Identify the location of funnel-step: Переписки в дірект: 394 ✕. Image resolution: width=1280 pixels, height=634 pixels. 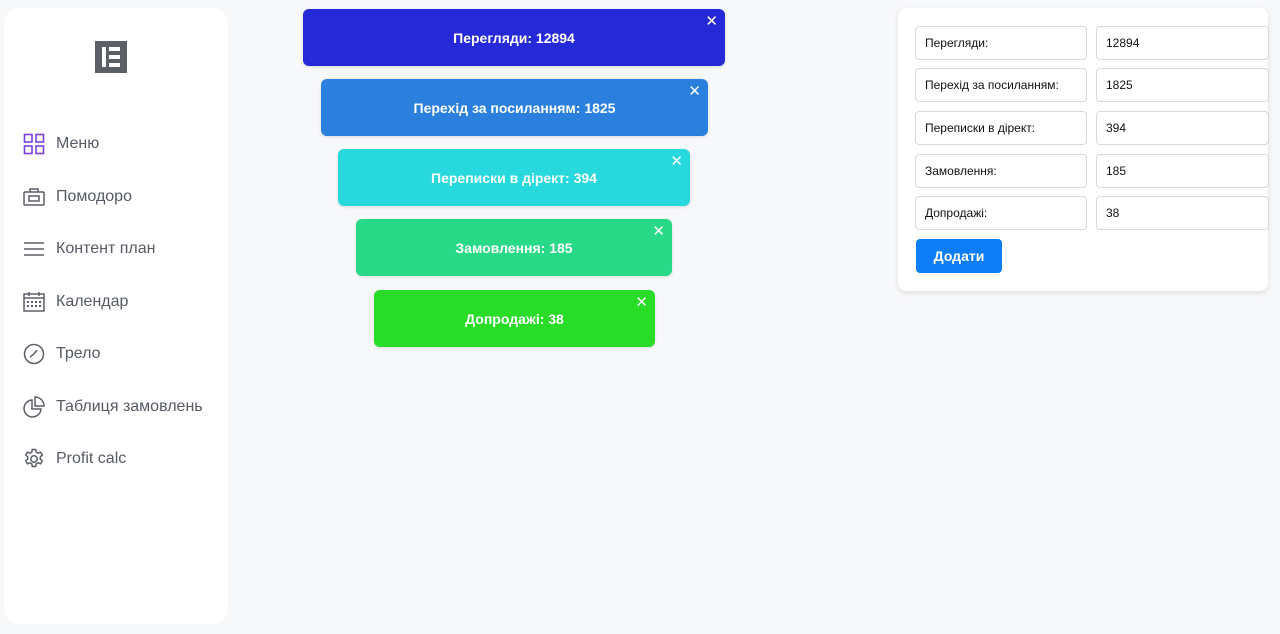
(514, 177).